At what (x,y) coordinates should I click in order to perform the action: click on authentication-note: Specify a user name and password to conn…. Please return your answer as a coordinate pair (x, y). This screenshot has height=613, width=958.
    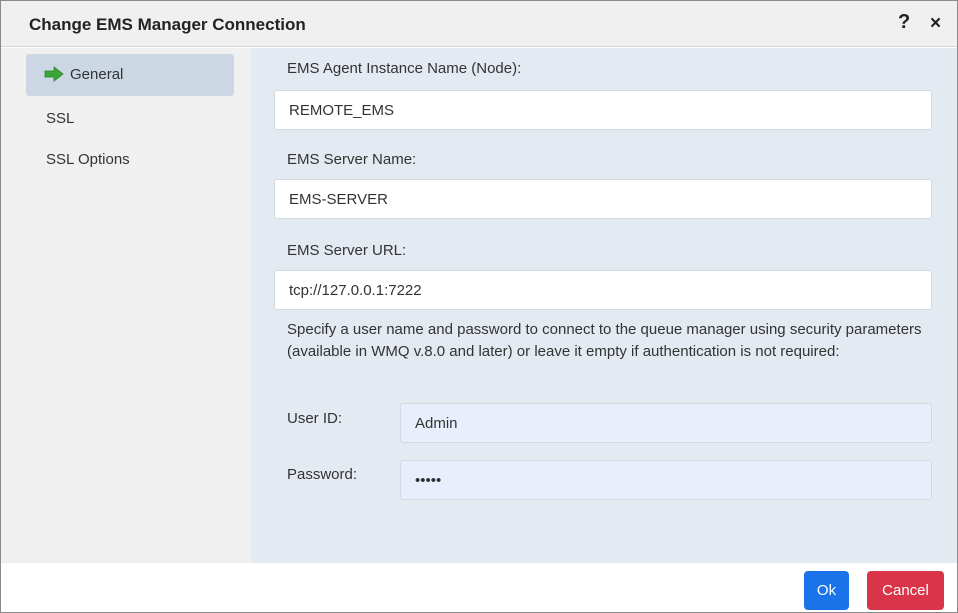
    Looking at the image, I should click on (604, 340).